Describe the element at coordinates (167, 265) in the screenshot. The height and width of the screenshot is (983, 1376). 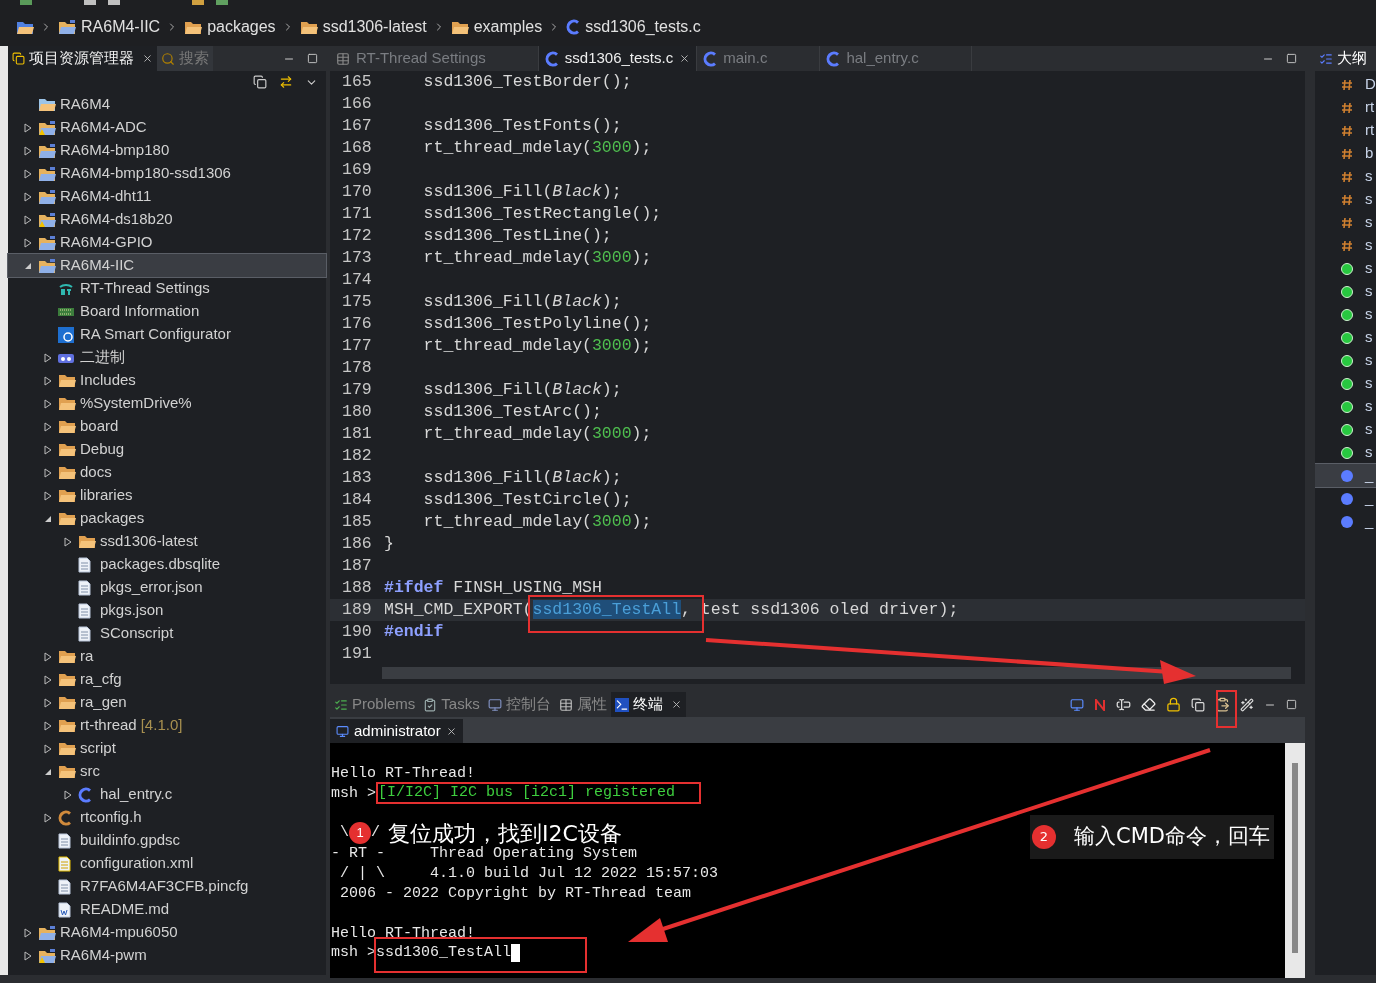
I see `tree-item: RA6M4-IIC` at that location.